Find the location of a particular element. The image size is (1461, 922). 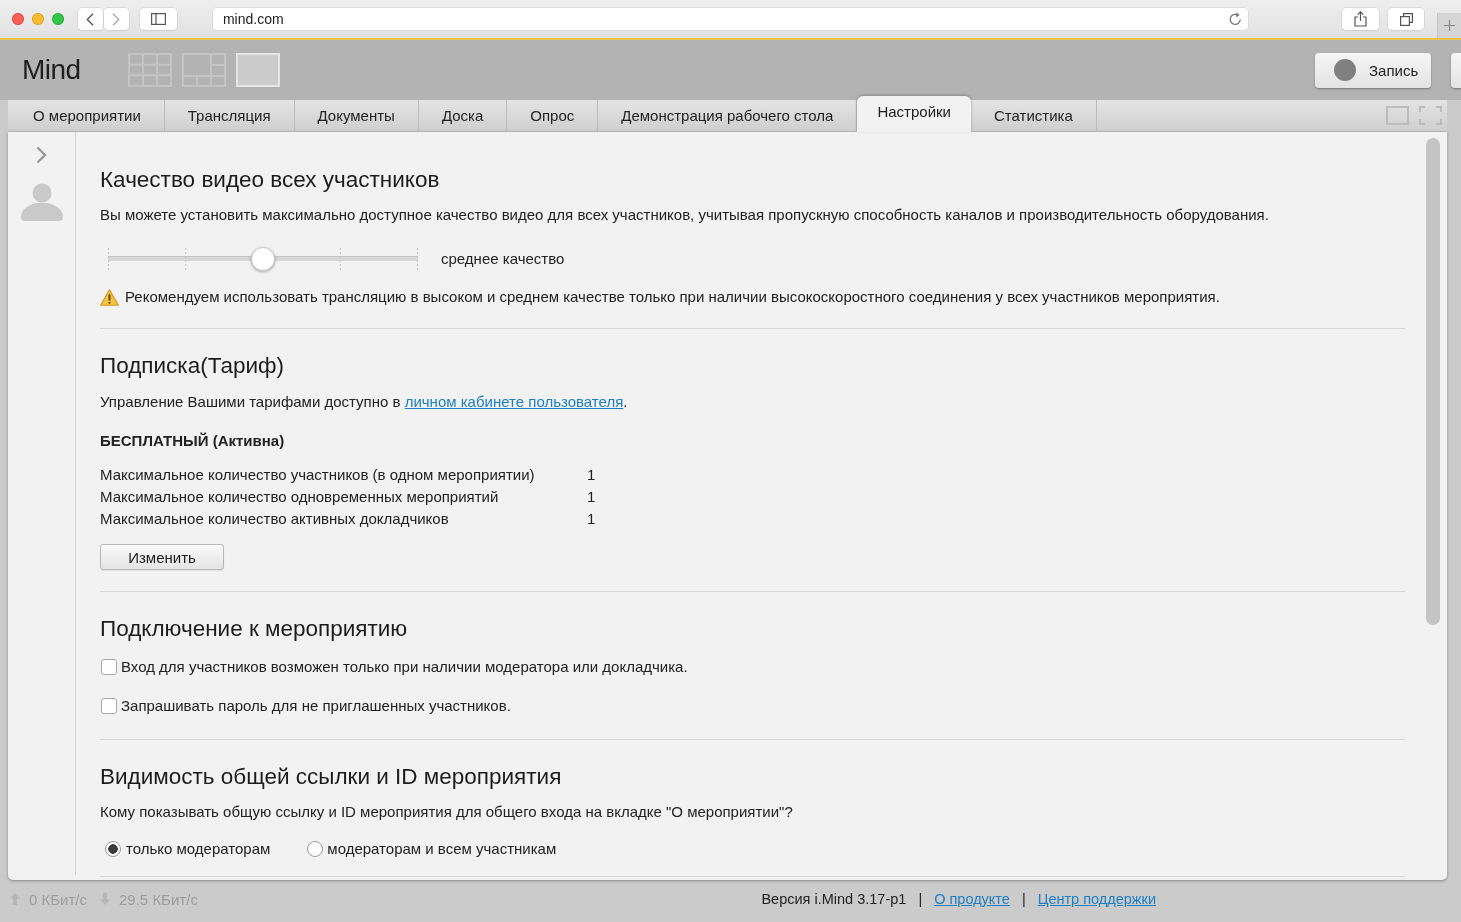

limit-label: Максимальное количество активных докладчиков is located at coordinates (275, 519).